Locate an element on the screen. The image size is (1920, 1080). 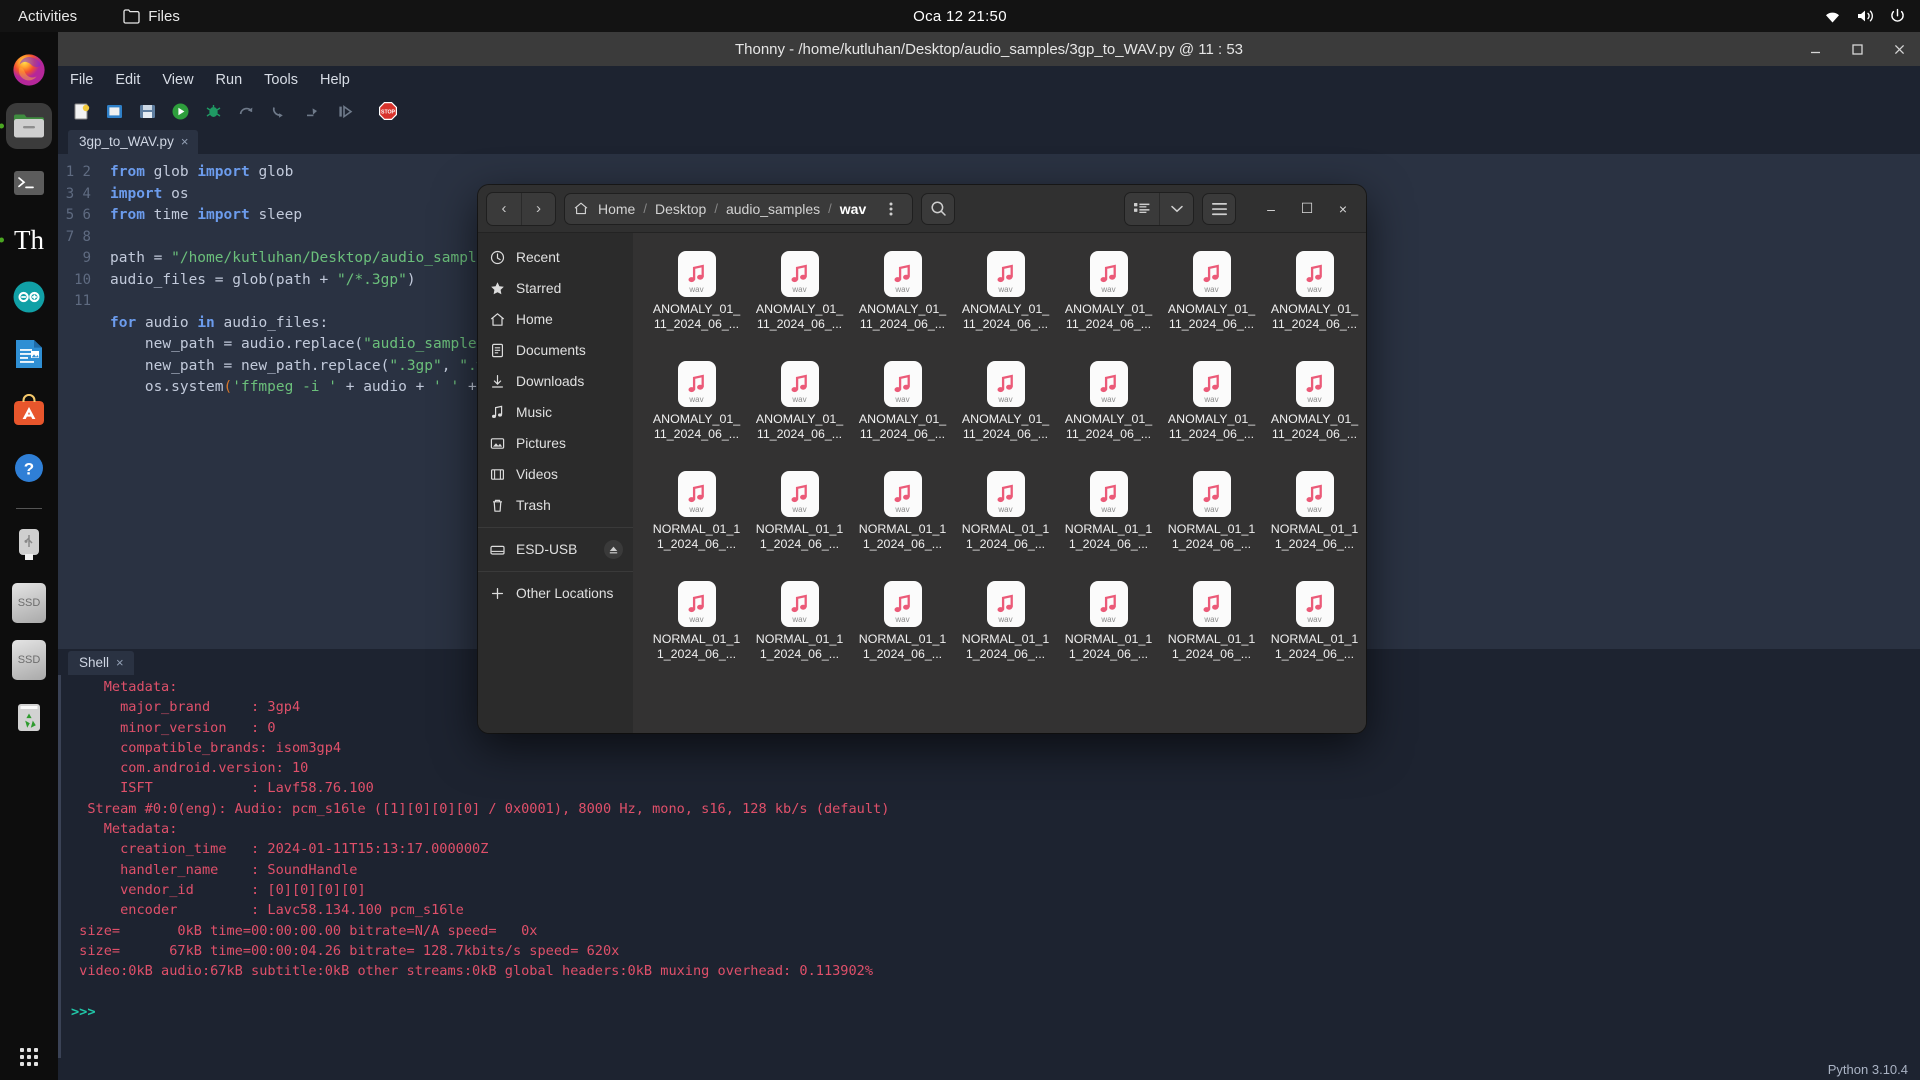
dock-item-firefox is located at coordinates (29, 69).